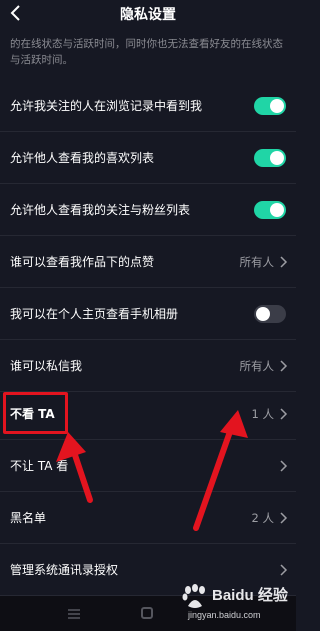  Describe the element at coordinates (28, 518) in the screenshot. I see `setting-label: 黑名单` at that location.